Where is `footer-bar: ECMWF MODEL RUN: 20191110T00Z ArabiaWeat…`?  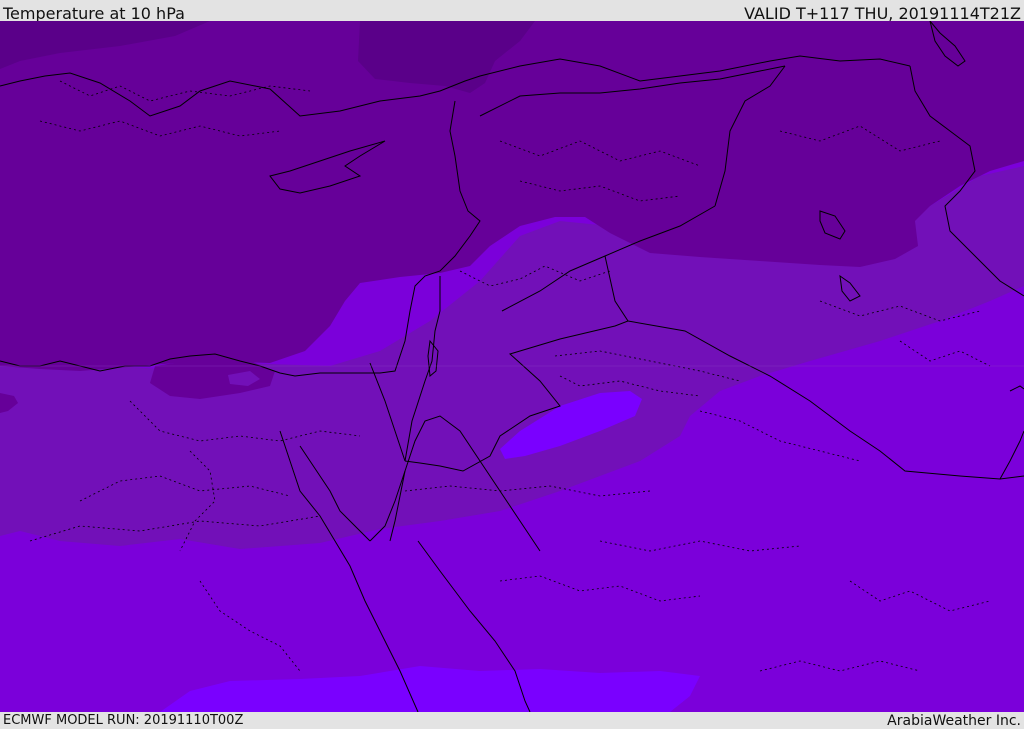 footer-bar: ECMWF MODEL RUN: 20191110T00Z ArabiaWeat… is located at coordinates (512, 720).